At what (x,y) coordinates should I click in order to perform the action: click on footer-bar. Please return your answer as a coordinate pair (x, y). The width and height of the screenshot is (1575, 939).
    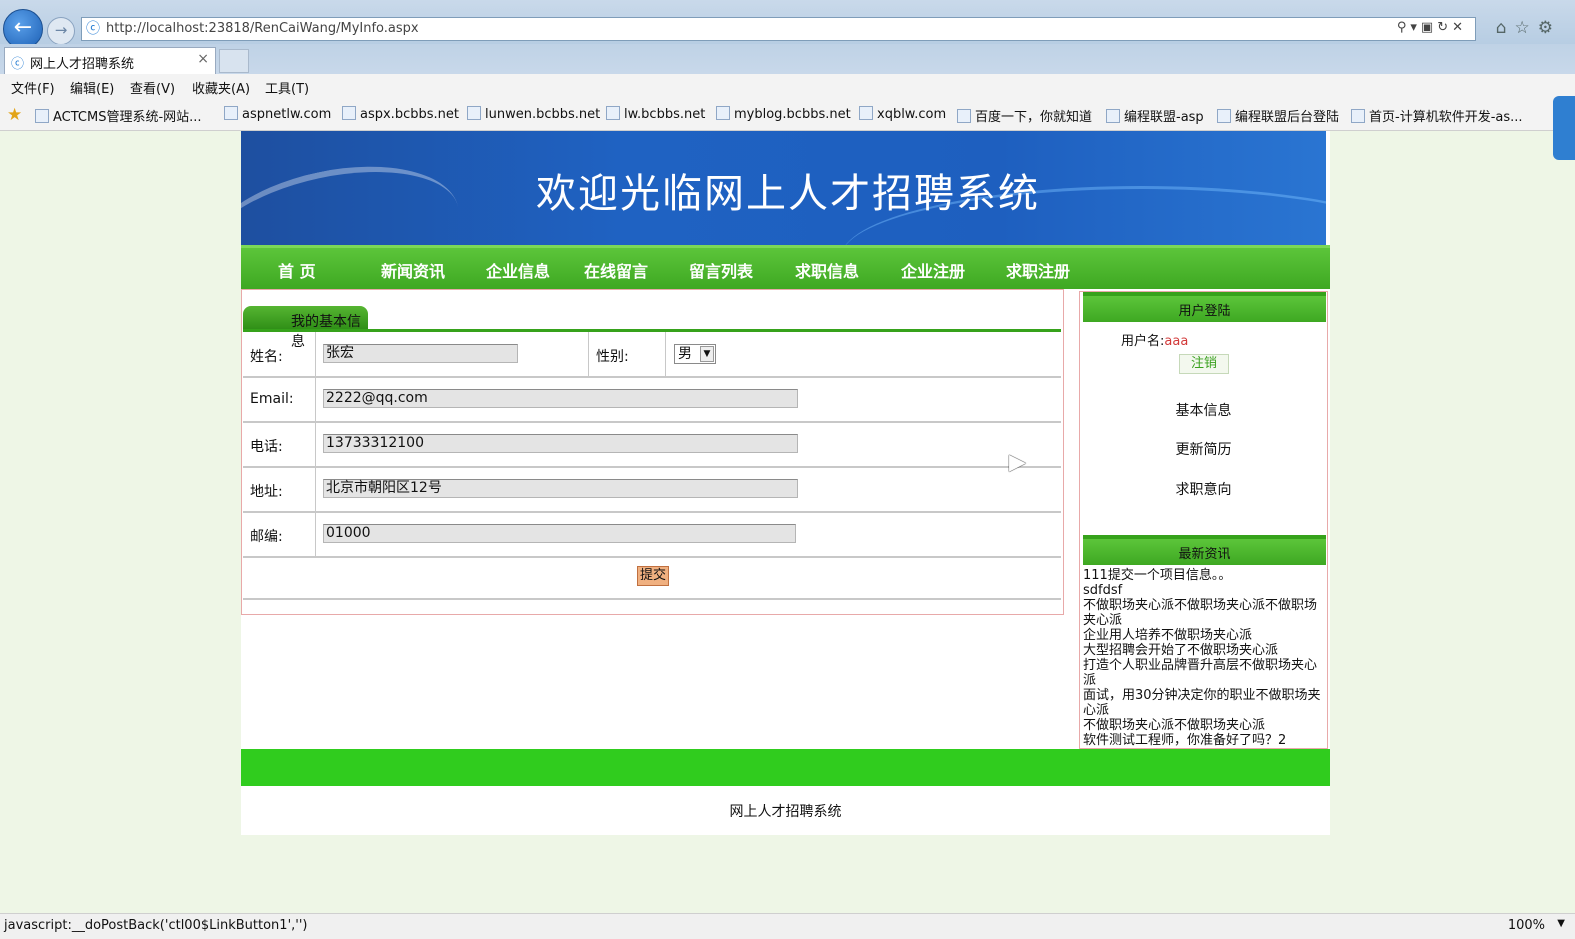
    Looking at the image, I should click on (785, 767).